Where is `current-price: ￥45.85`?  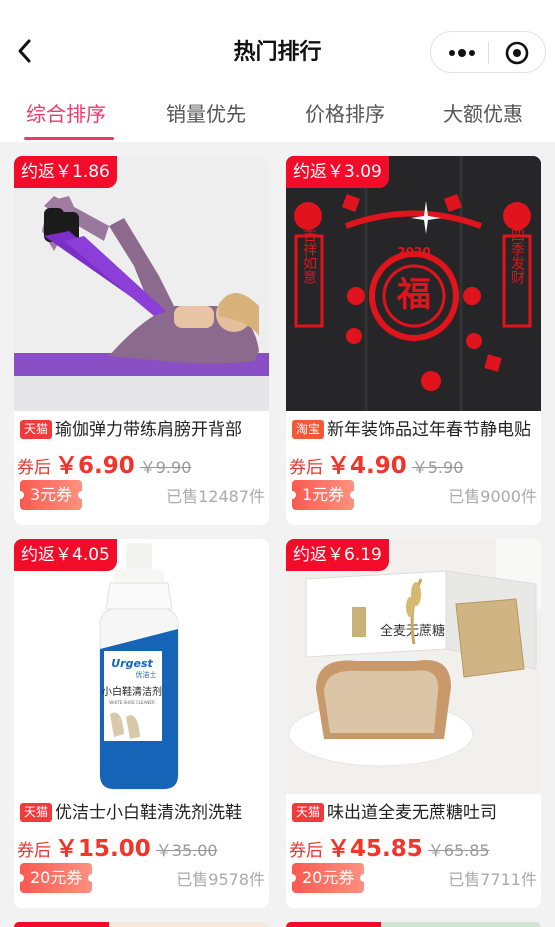
current-price: ￥45.85 is located at coordinates (375, 849).